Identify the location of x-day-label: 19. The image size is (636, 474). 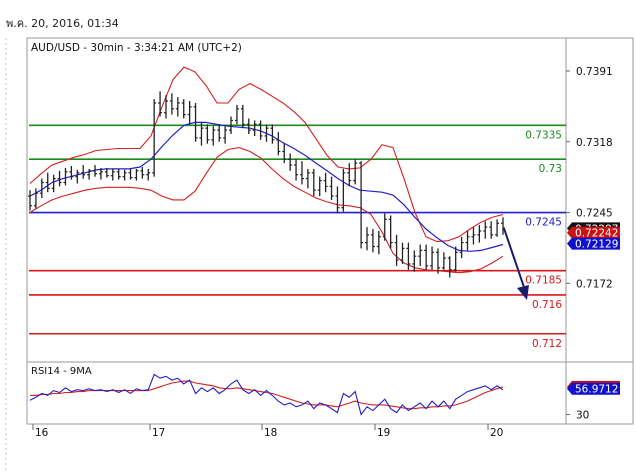
(383, 433).